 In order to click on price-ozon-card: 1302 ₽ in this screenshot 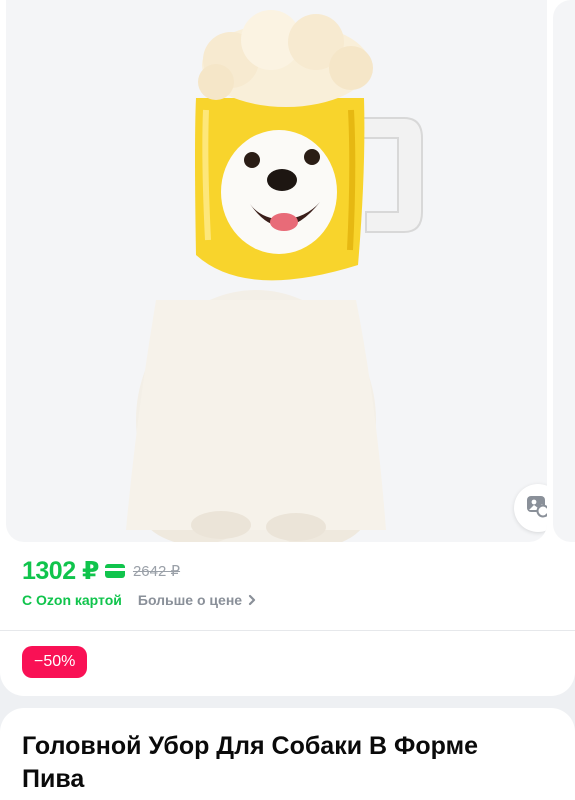, I will do `click(60, 571)`.